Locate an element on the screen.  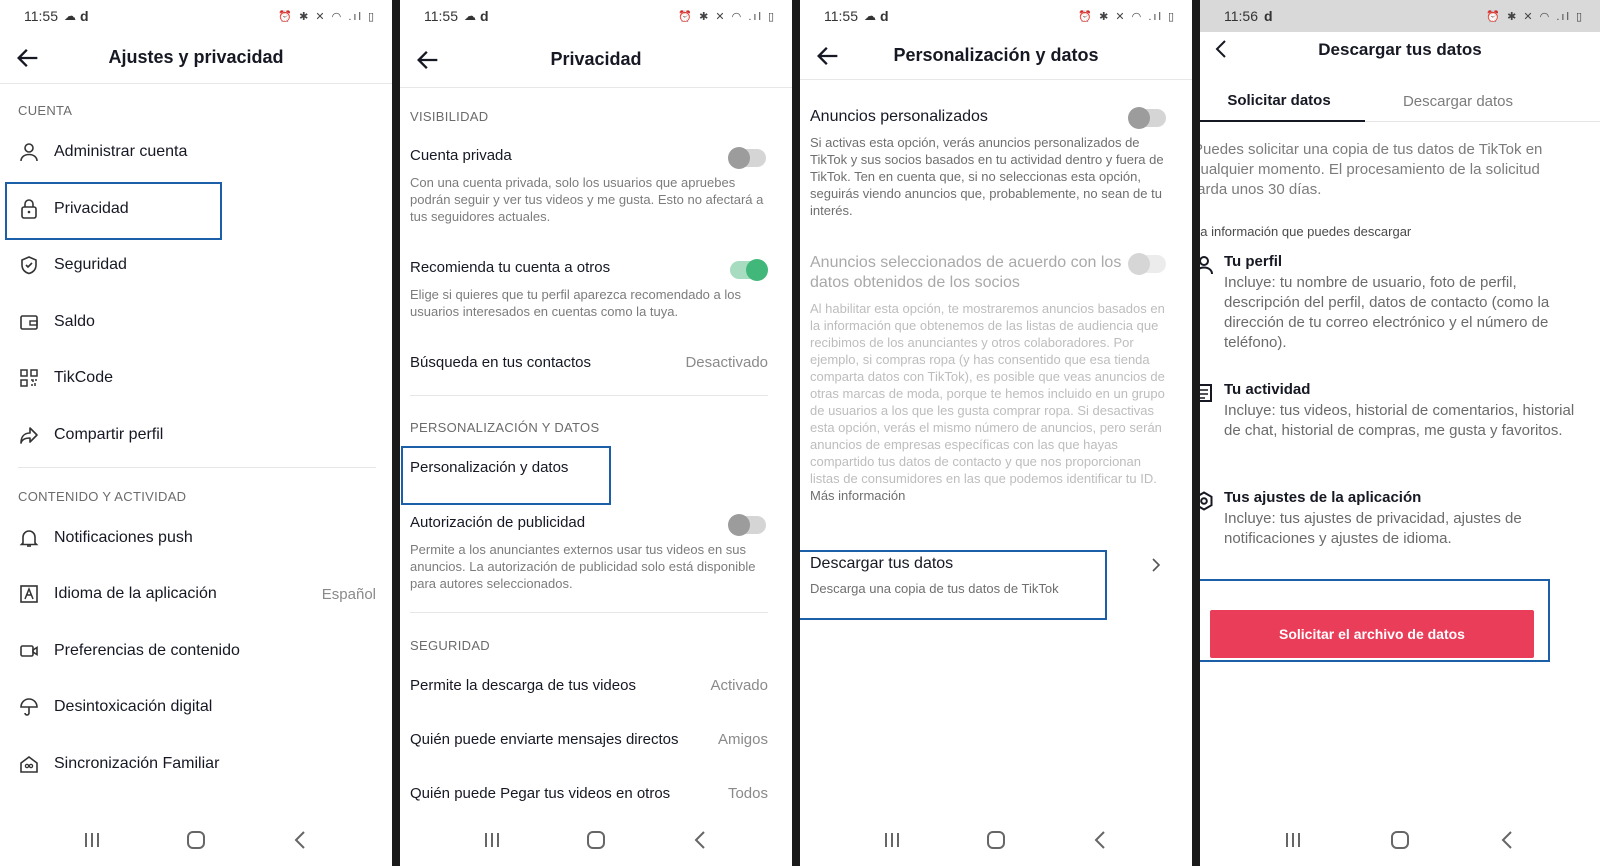
downloadable-info-title: La información que puedes descargar is located at coordinates (1306, 231).